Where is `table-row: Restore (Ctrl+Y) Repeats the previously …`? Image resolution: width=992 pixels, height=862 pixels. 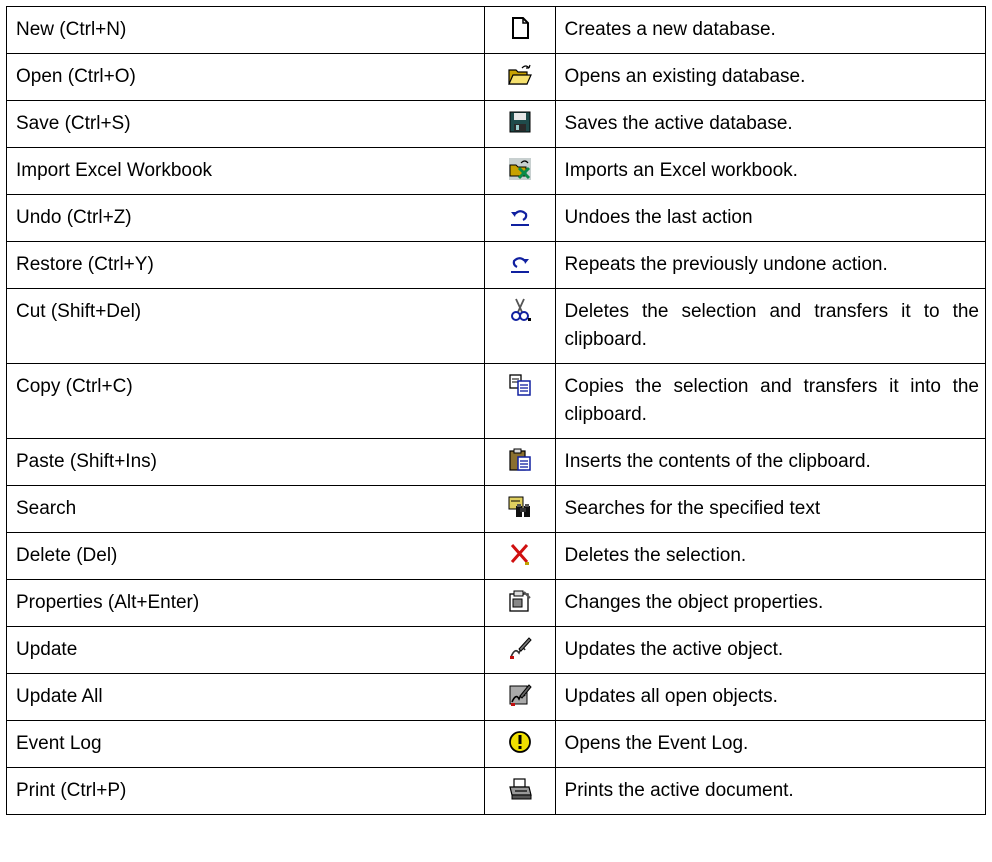 table-row: Restore (Ctrl+Y) Repeats the previously … is located at coordinates (496, 265).